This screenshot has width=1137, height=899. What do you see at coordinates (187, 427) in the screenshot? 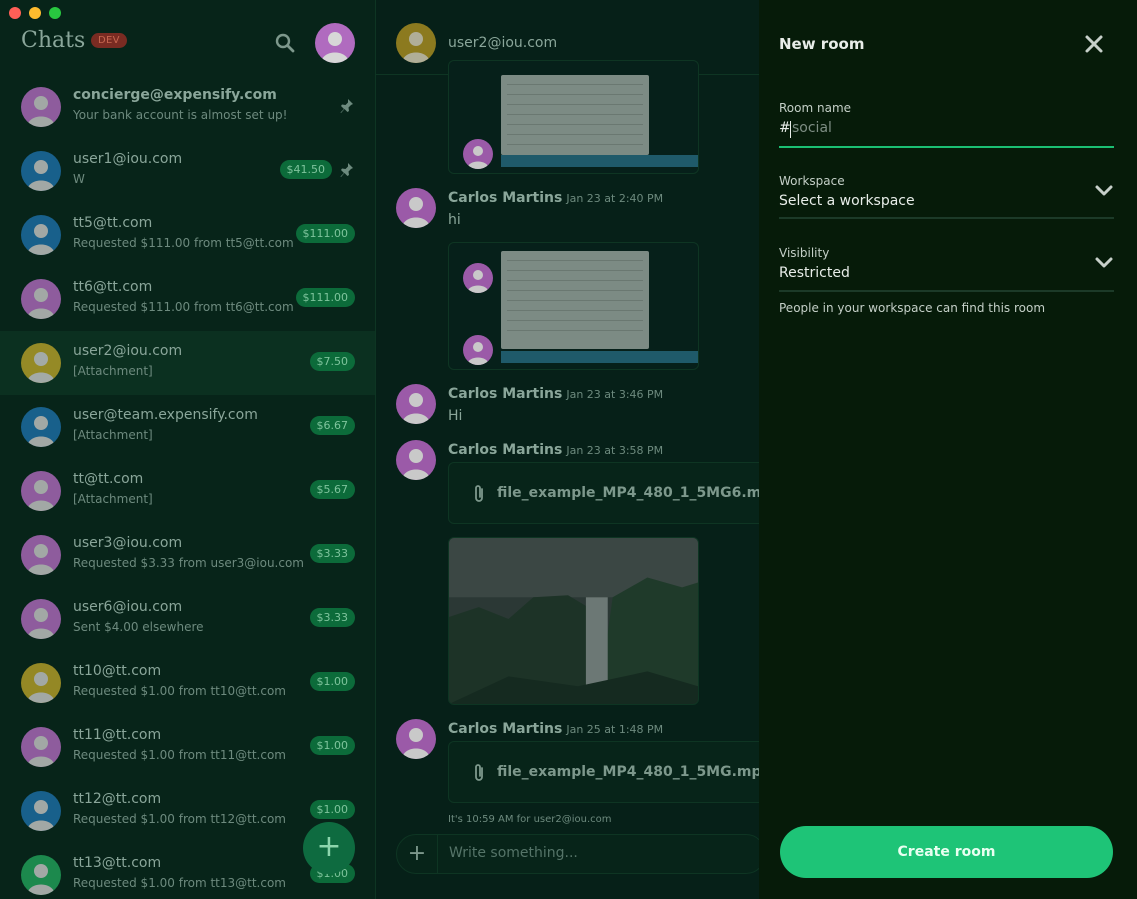
I see `chat-list-item: user@team.expensify.com [Attachment] $6.67` at bounding box center [187, 427].